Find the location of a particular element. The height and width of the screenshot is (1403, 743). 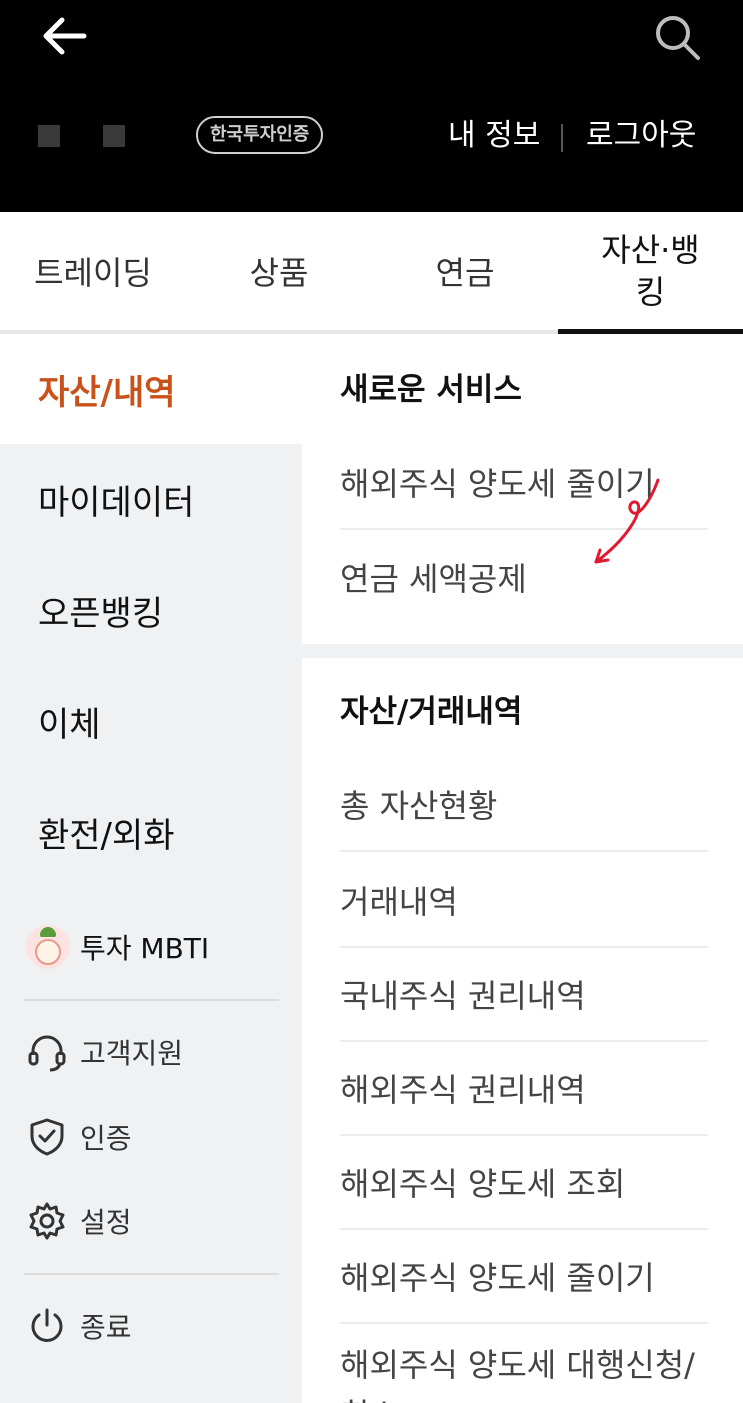

search-icon is located at coordinates (678, 38).